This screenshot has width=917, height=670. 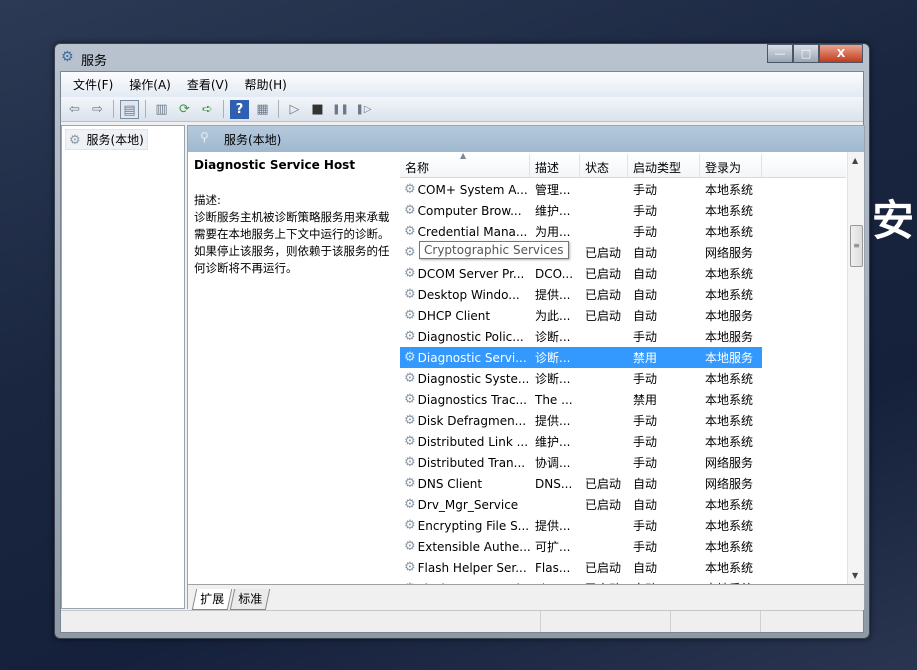 What do you see at coordinates (581, 273) in the screenshot?
I see `table-row: ⚙ DCOM Server Pr... DCO... 已启动 自动 本地系统` at bounding box center [581, 273].